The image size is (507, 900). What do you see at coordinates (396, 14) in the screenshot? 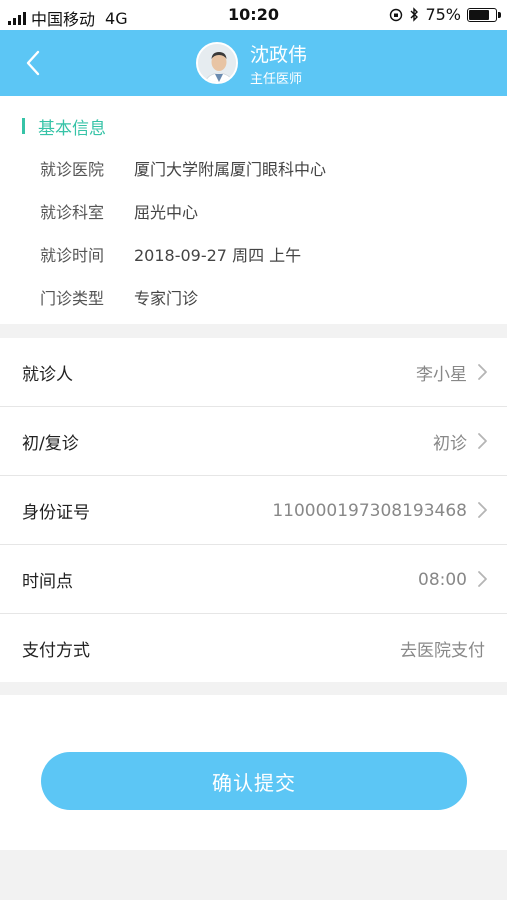
I see `orientation-lock-icon` at bounding box center [396, 14].